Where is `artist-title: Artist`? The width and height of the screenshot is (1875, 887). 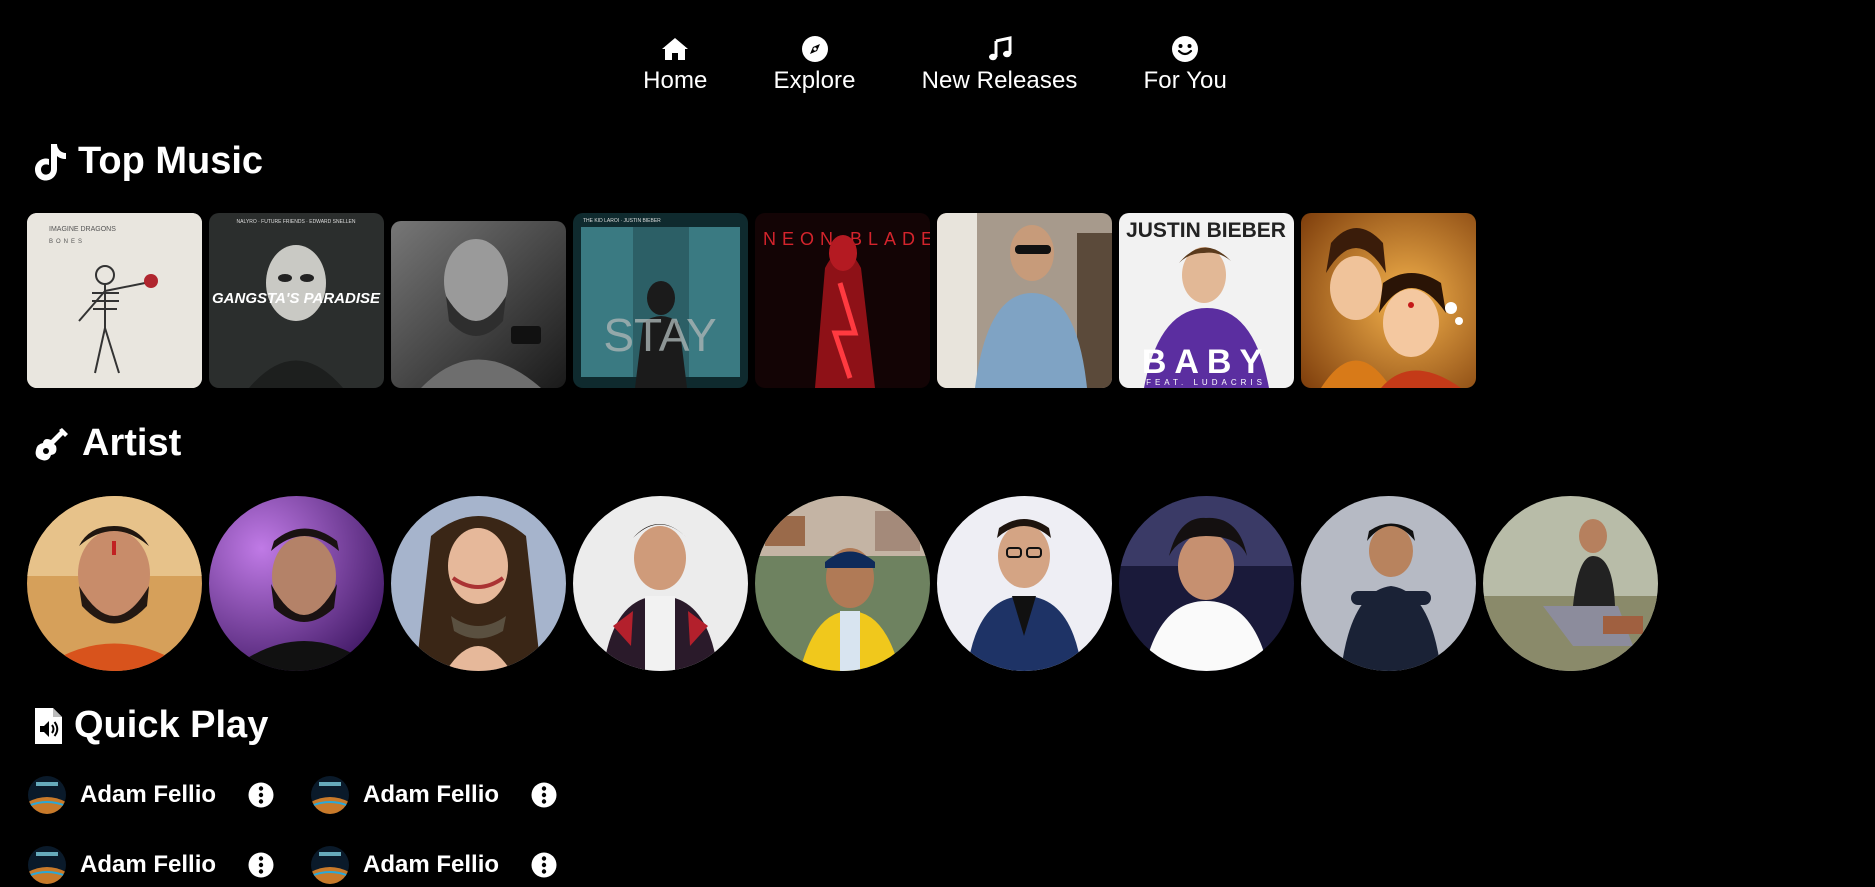
artist-title: Artist is located at coordinates (132, 443).